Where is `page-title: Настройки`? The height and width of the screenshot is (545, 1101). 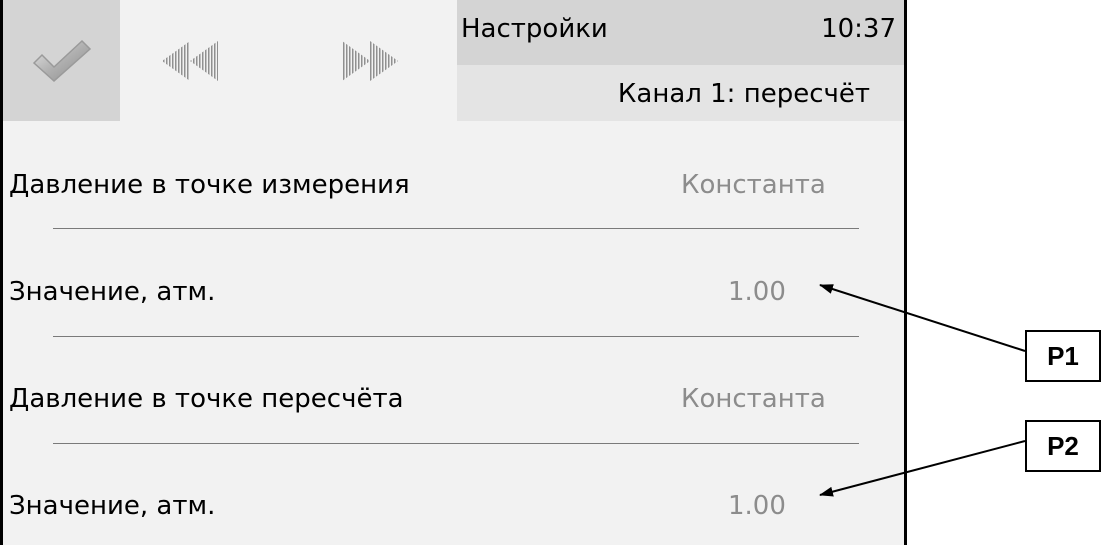 page-title: Настройки is located at coordinates (534, 29).